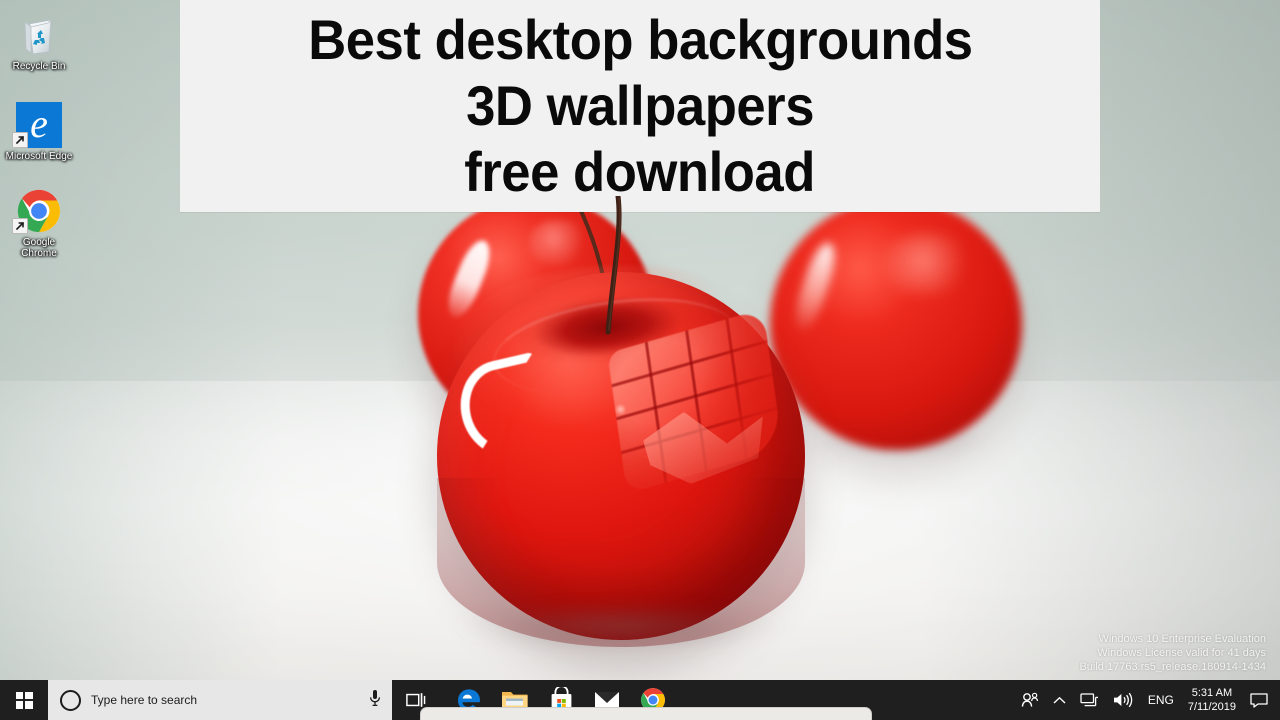 Image resolution: width=1280 pixels, height=720 pixels. Describe the element at coordinates (39, 66) in the screenshot. I see `desktop-icon-label: Recycle Bin` at that location.